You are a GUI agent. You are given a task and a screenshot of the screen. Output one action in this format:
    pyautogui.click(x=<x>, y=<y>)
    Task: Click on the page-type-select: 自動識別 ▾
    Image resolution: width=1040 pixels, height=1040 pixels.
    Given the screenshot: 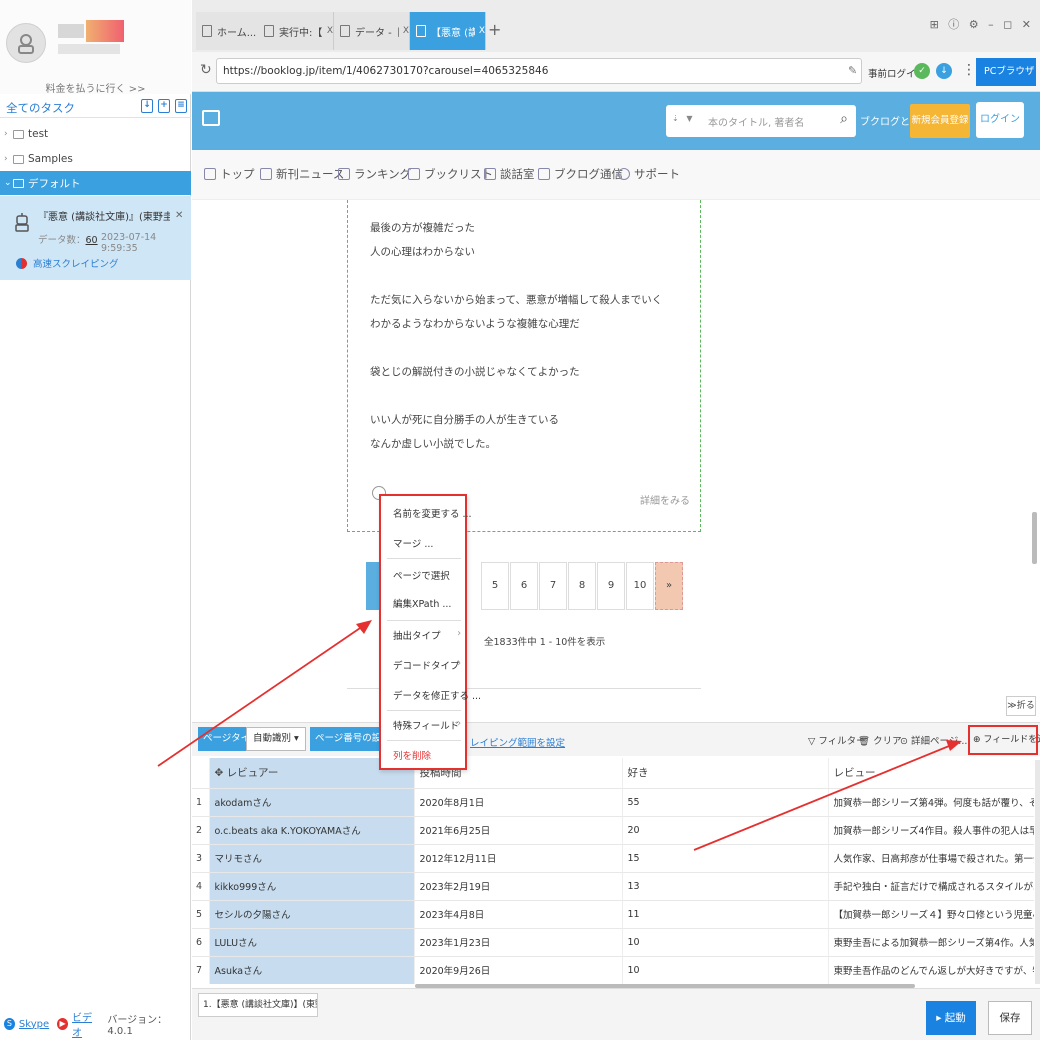 What is the action you would take?
    pyautogui.click(x=276, y=739)
    